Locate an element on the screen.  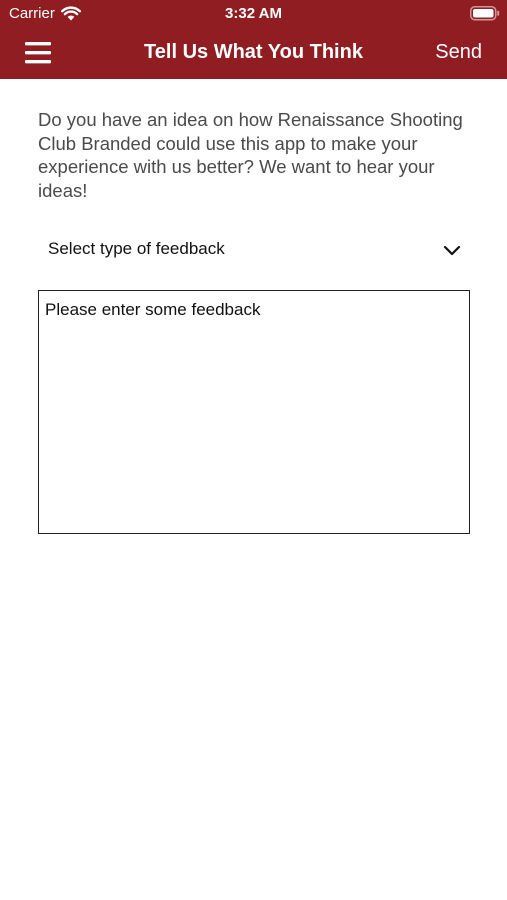
status-bar: Carrier 3:32 AM is located at coordinates (253, 14).